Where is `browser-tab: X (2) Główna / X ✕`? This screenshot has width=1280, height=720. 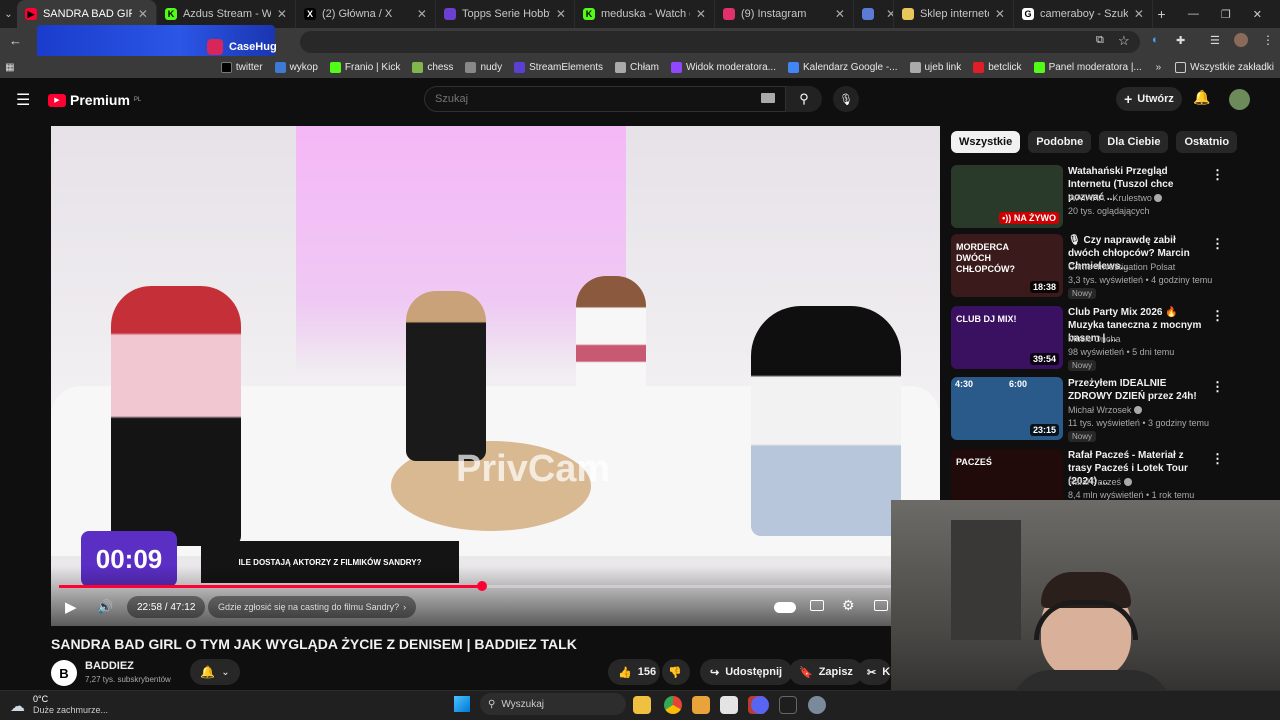 browser-tab: X (2) Główna / X ✕ is located at coordinates (366, 14).